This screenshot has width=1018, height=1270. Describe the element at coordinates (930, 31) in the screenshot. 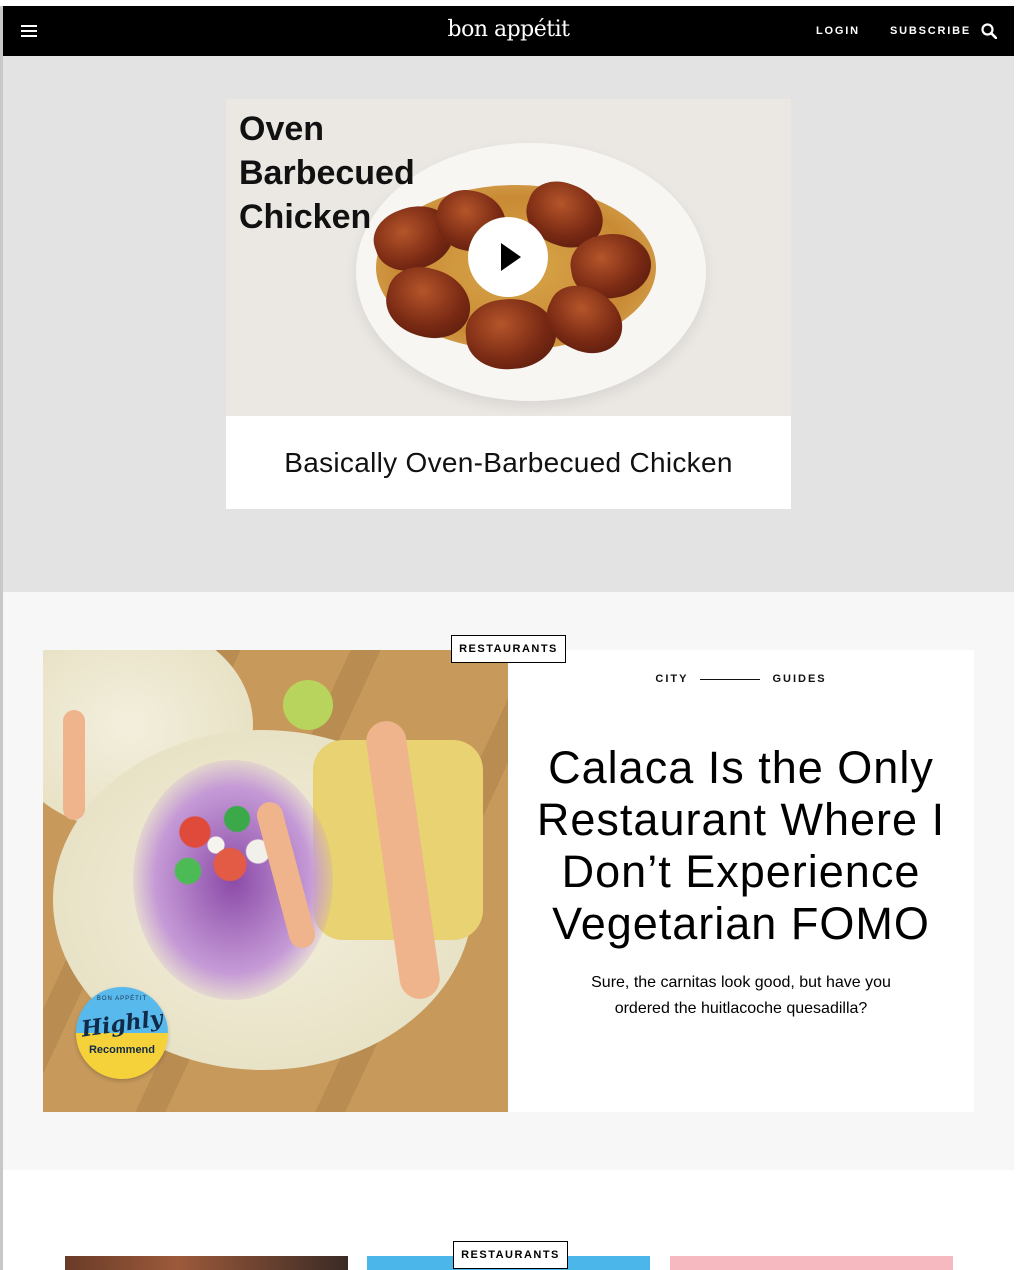

I see `subscribe-link: SUBSCRIBE` at that location.